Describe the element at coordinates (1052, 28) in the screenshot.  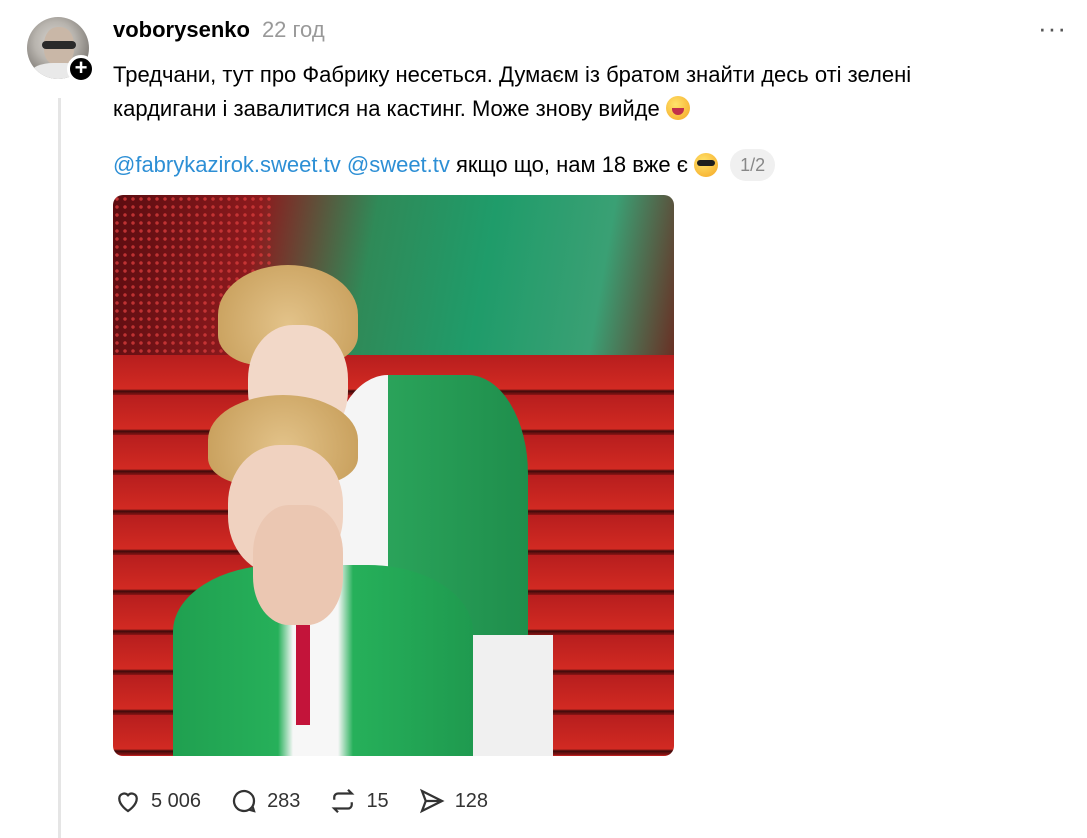
I see `more-icon: ···` at that location.